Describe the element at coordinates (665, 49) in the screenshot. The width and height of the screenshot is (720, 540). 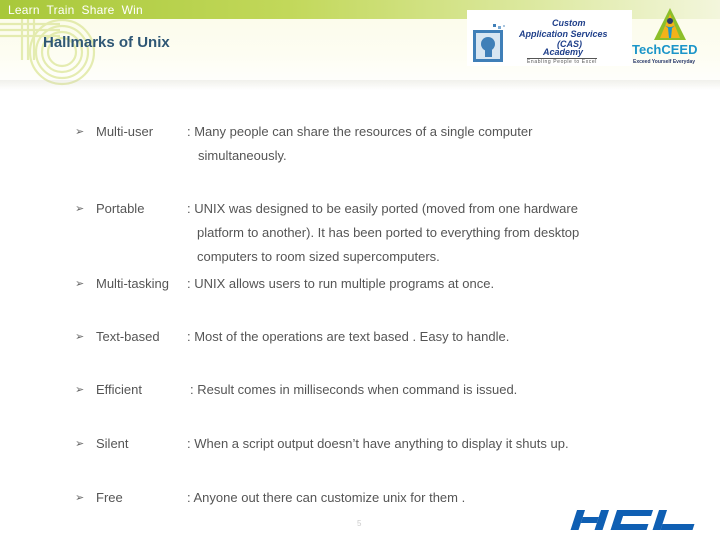
I see `techceed-name: TechCEED` at that location.